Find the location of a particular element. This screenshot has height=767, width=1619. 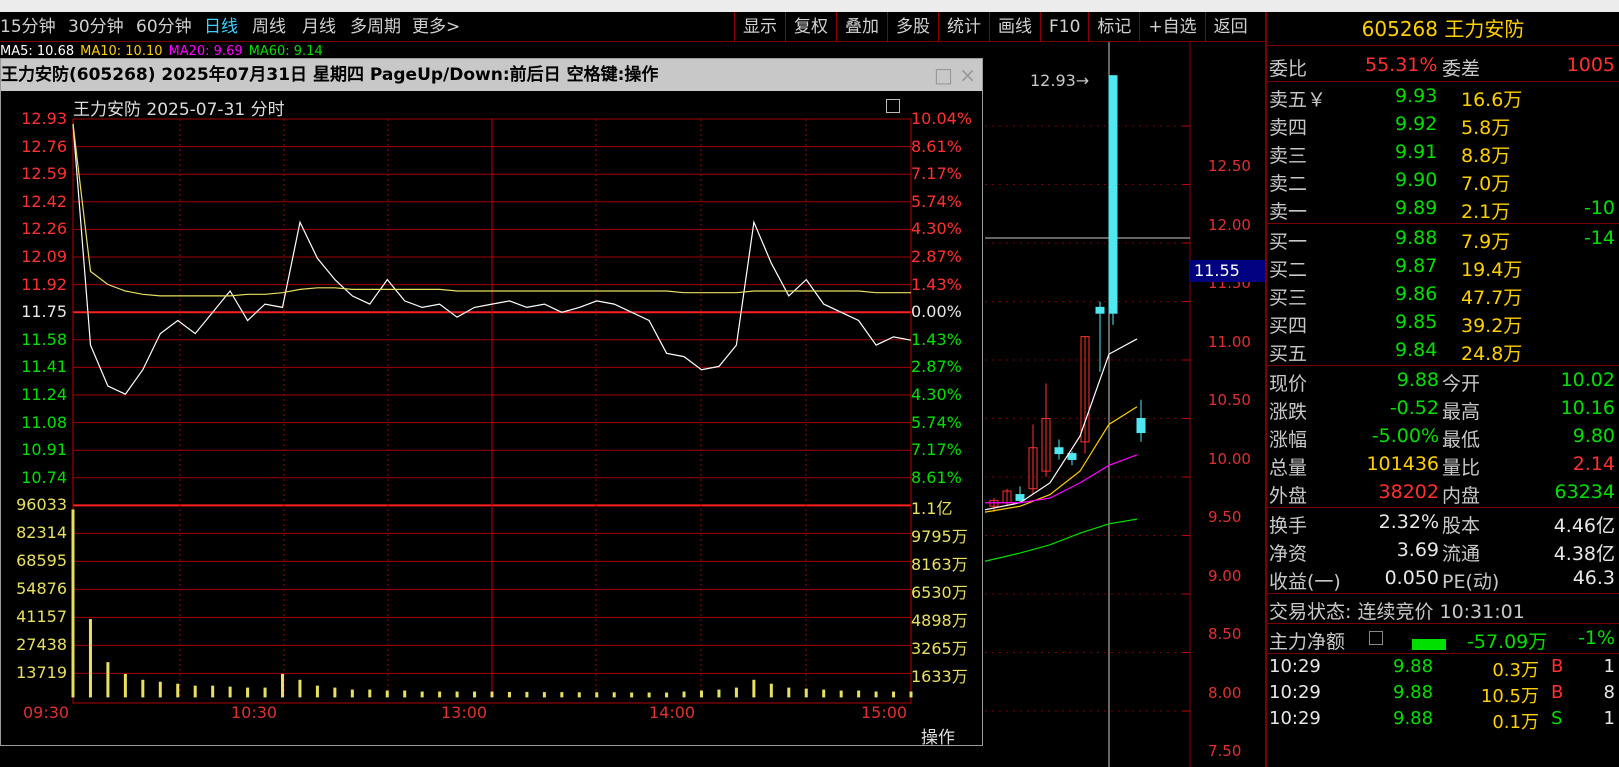

stat-label: 外盘 is located at coordinates (1288, 496).